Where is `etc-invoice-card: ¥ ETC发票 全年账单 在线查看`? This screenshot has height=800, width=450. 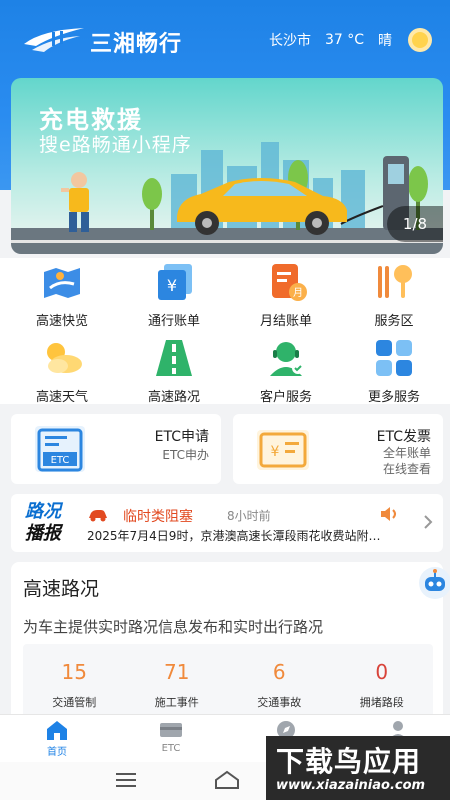
etc-invoice-card: ¥ ETC发票 全年账单 在线查看 is located at coordinates (338, 449).